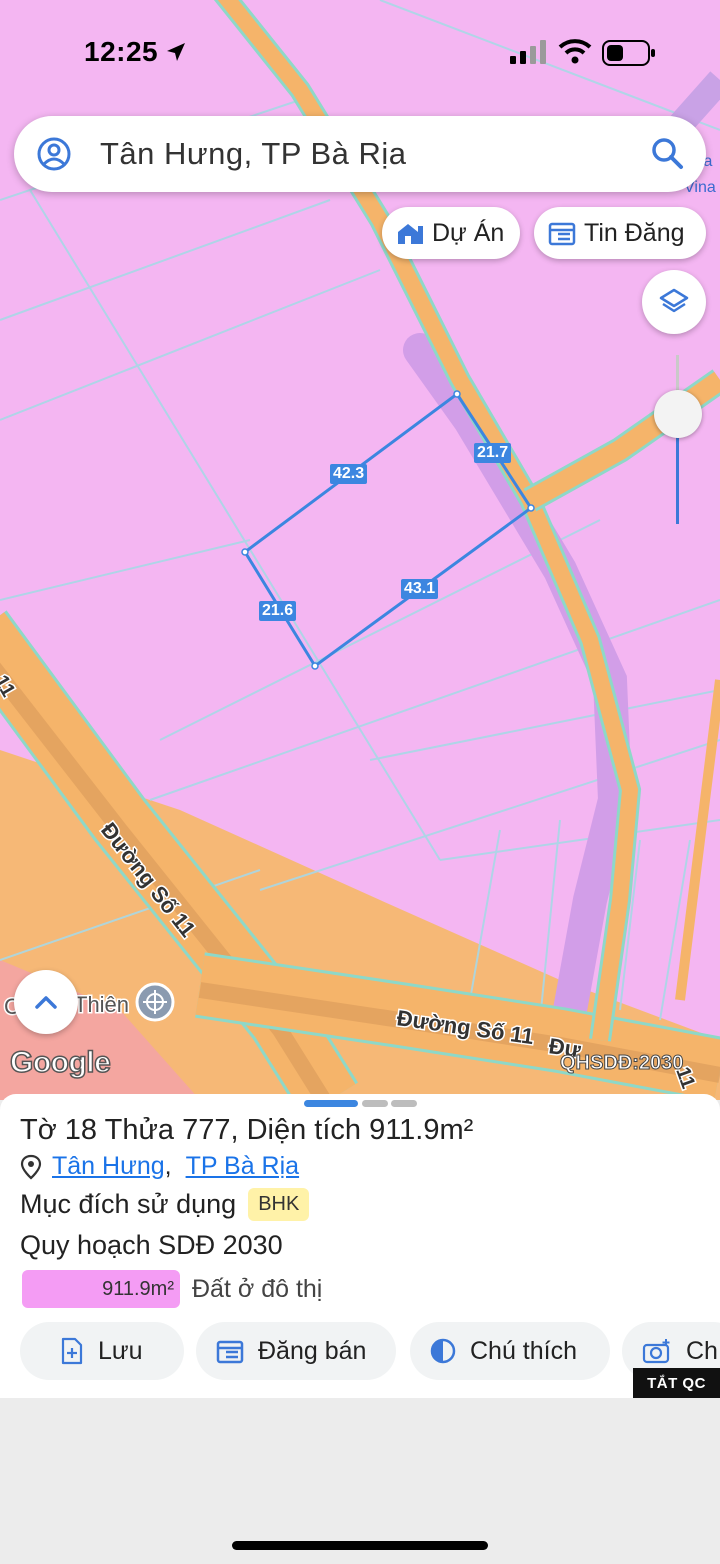 The width and height of the screenshot is (720, 1564). Describe the element at coordinates (81, 1130) in the screenshot. I see `sheet-number: 18` at that location.